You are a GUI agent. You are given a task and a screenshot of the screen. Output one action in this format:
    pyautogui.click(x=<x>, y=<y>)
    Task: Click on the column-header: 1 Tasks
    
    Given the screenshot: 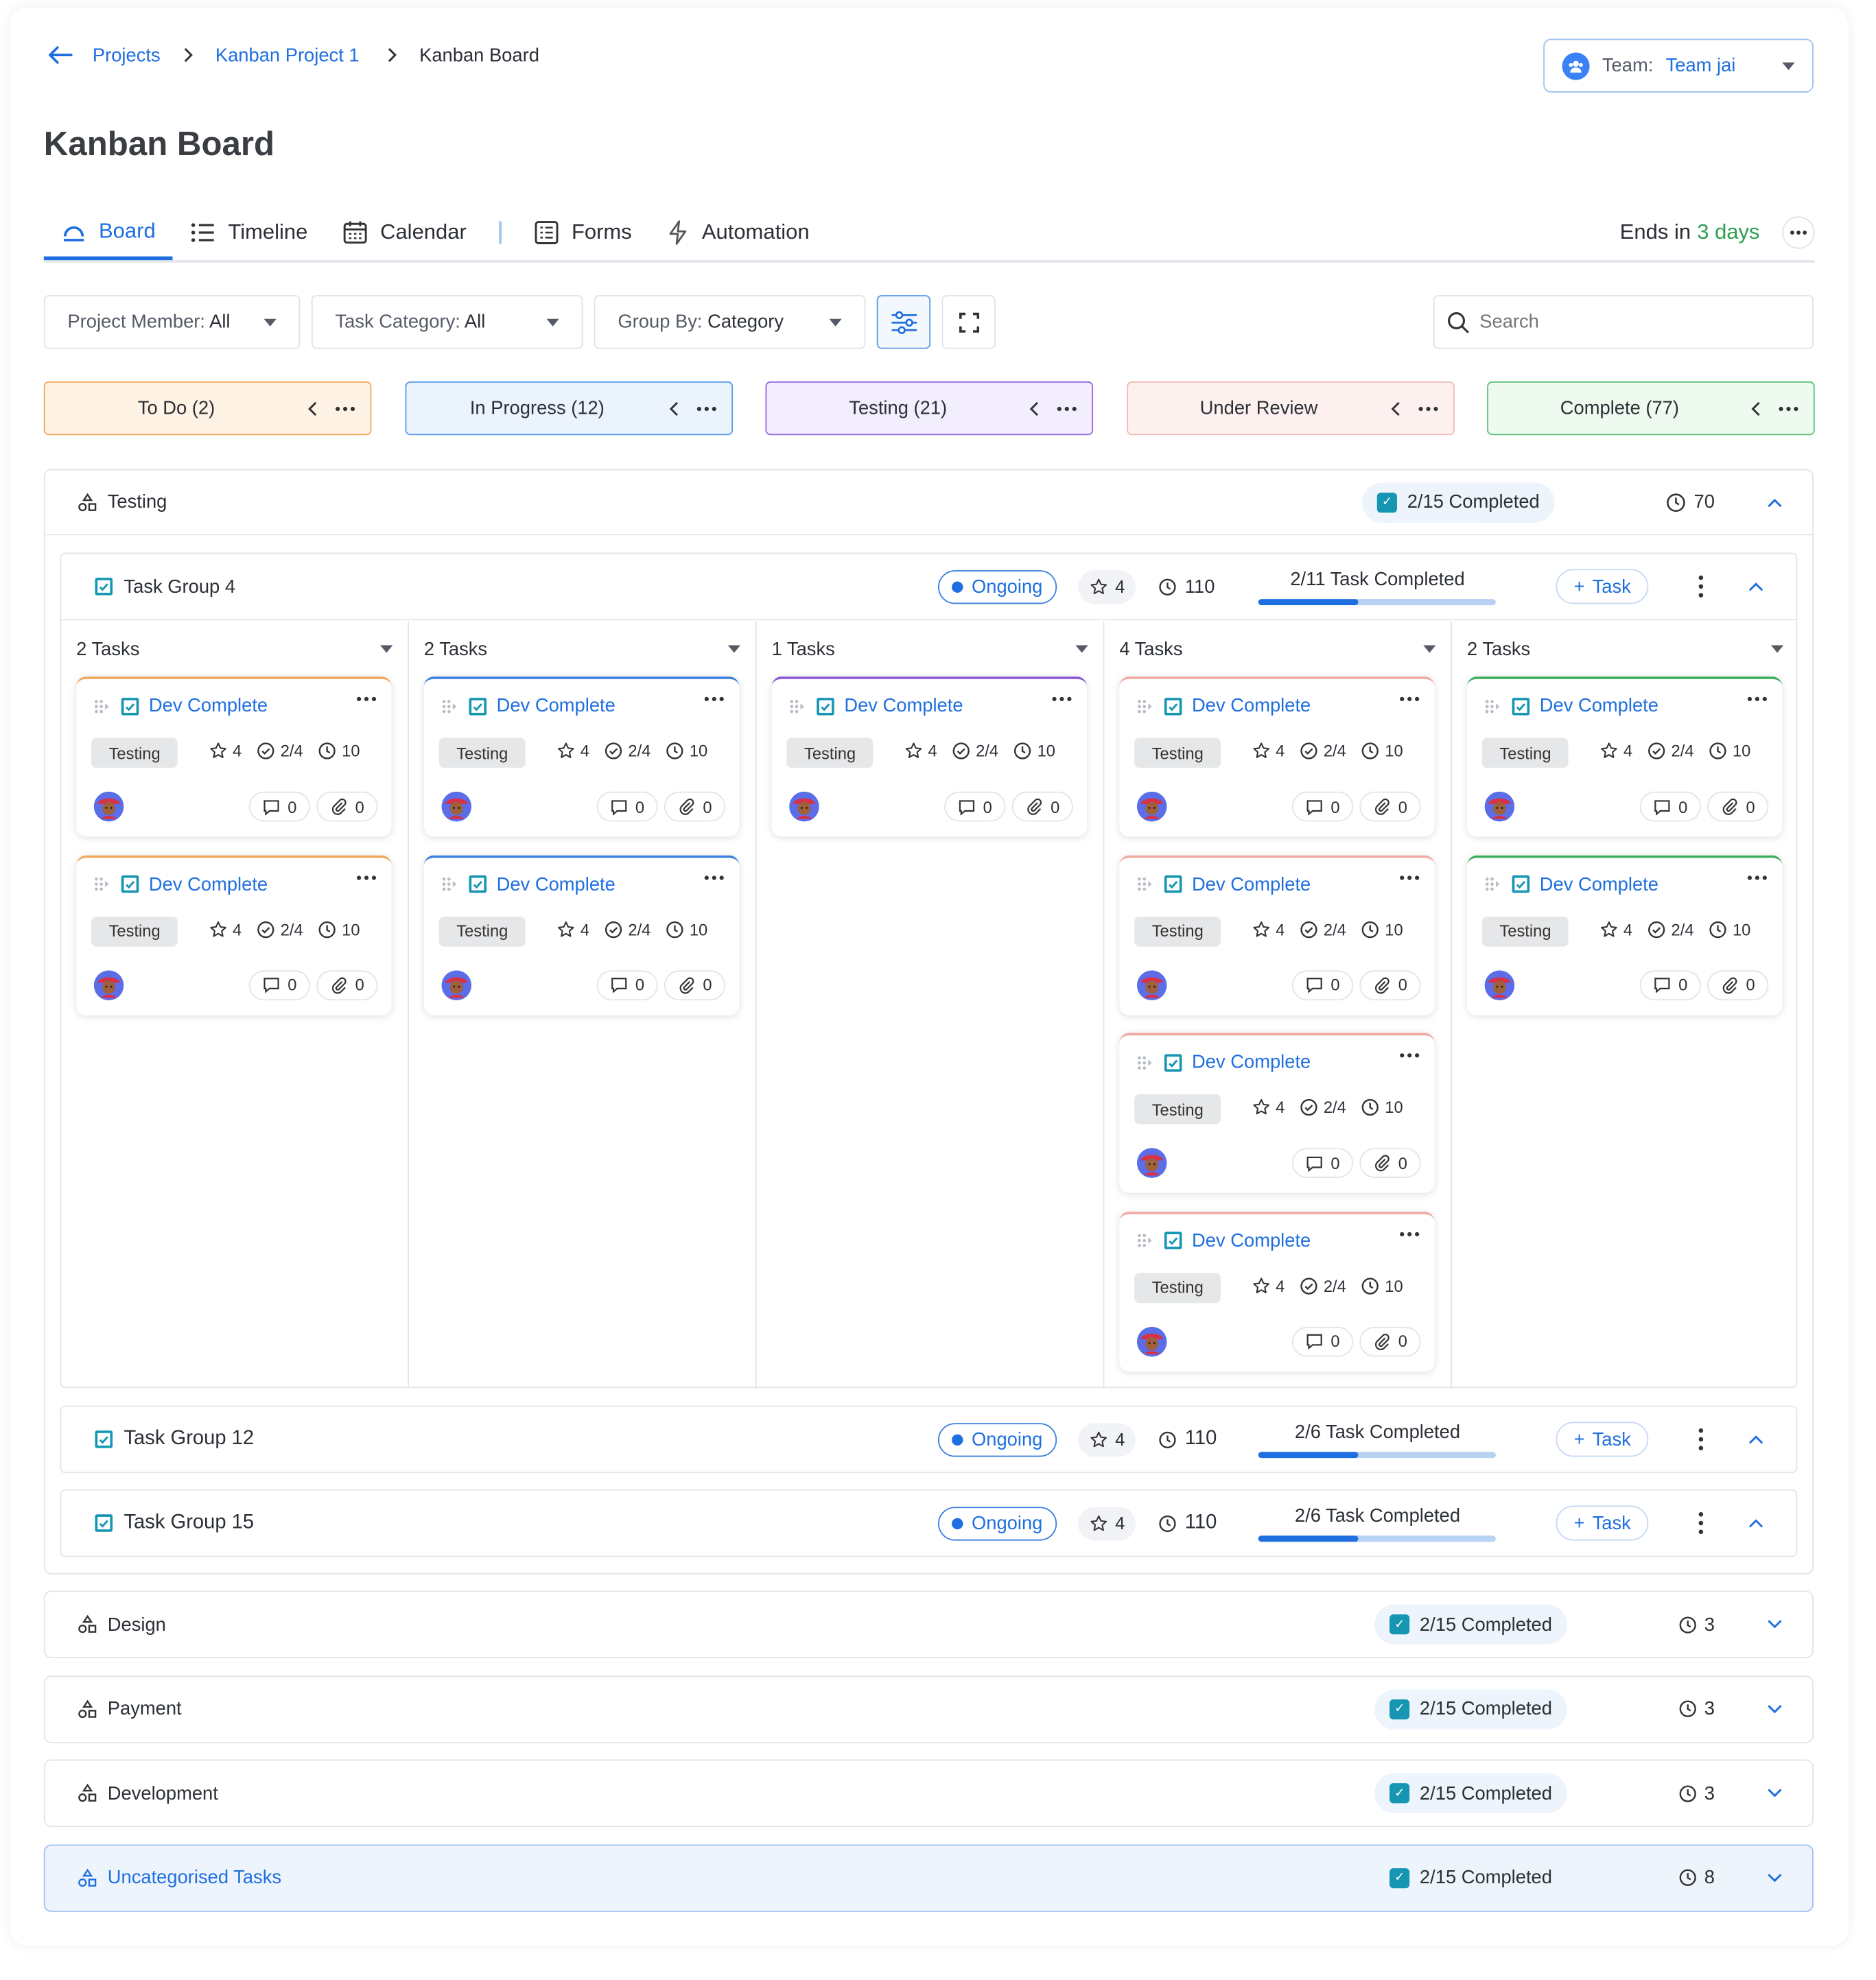 What is the action you would take?
    pyautogui.click(x=930, y=649)
    